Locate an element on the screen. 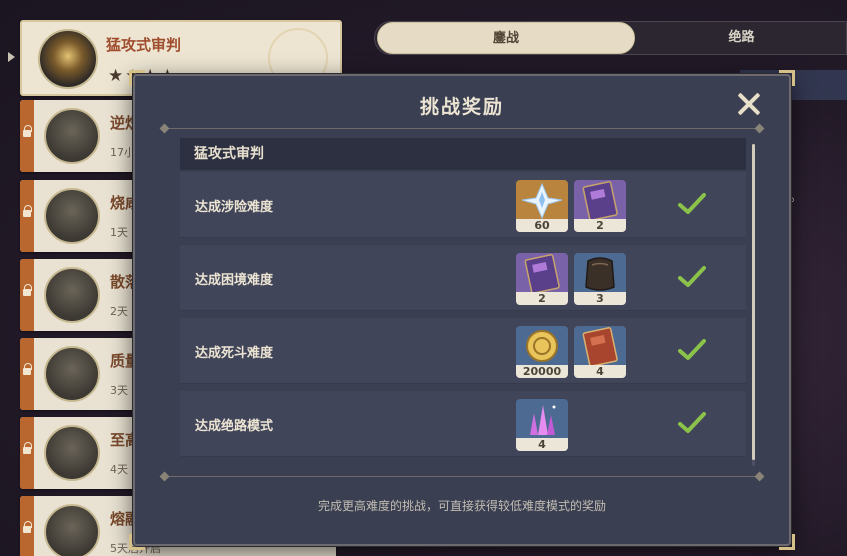 The image size is (847, 556). reward-row: 达成绝路模式 4 is located at coordinates (463, 424).